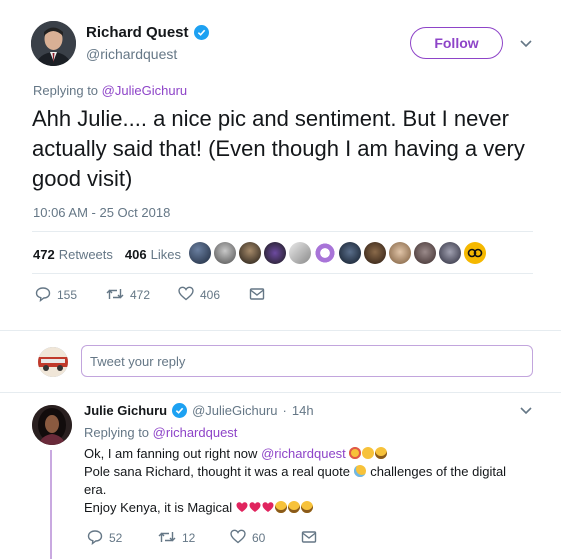 The image size is (561, 559). I want to click on reply-count: 155, so click(67, 295).